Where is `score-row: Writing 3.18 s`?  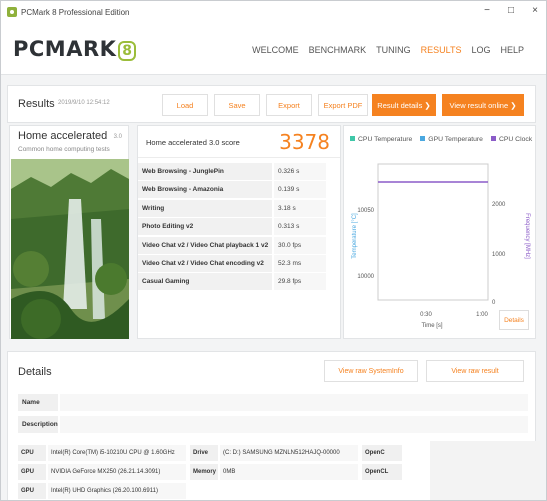
score-row: Writing 3.18 s is located at coordinates (239, 208).